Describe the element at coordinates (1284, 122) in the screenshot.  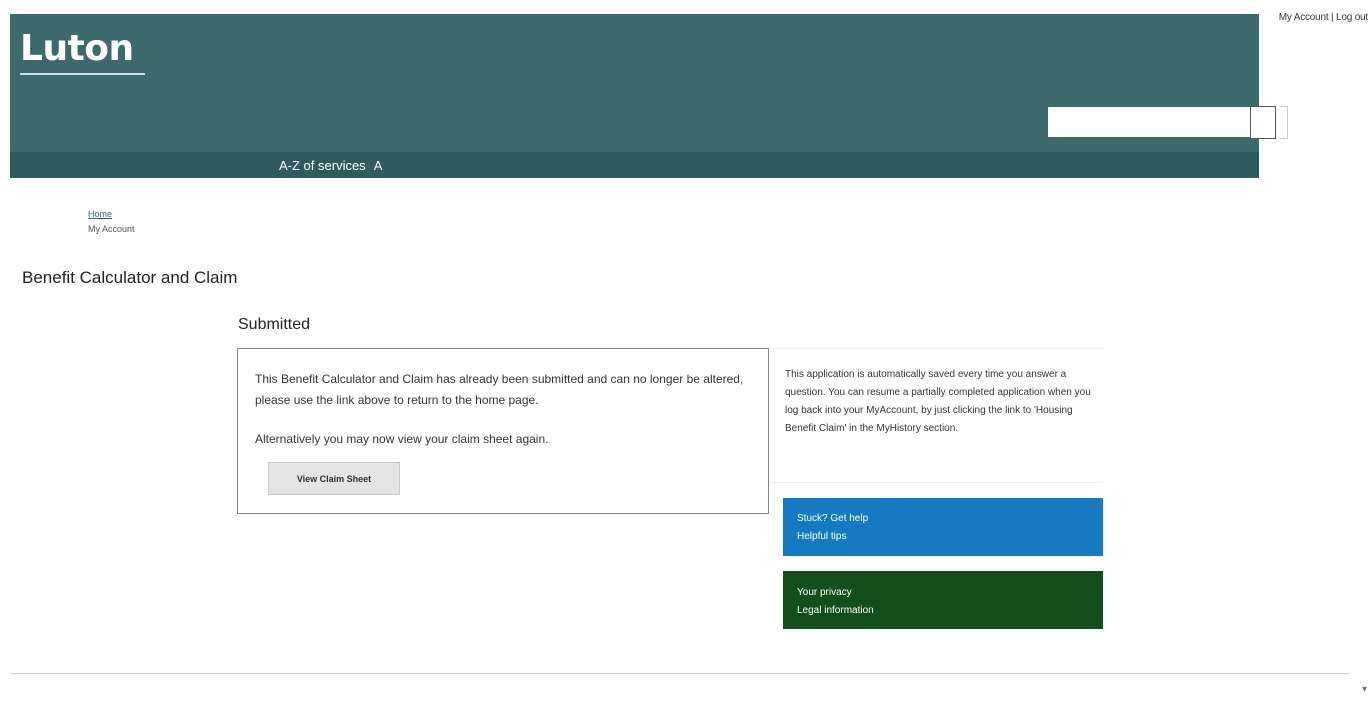
I see `search-button-edge` at that location.